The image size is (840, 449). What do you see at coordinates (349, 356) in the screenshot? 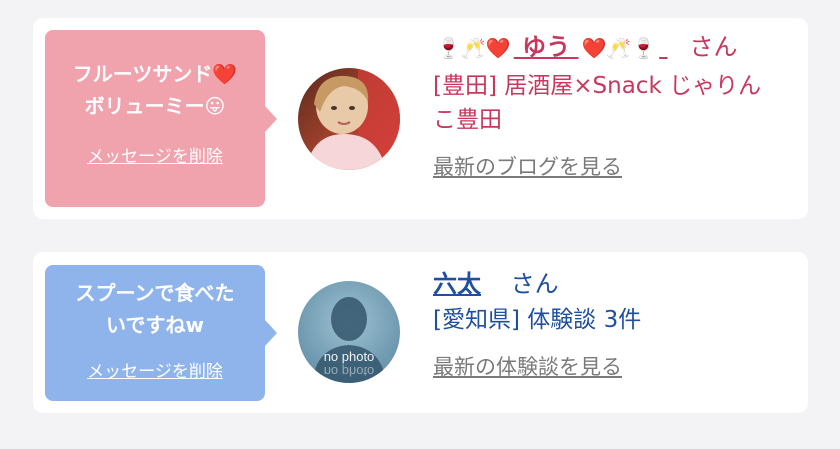
I see `avatar-text: no photo` at bounding box center [349, 356].